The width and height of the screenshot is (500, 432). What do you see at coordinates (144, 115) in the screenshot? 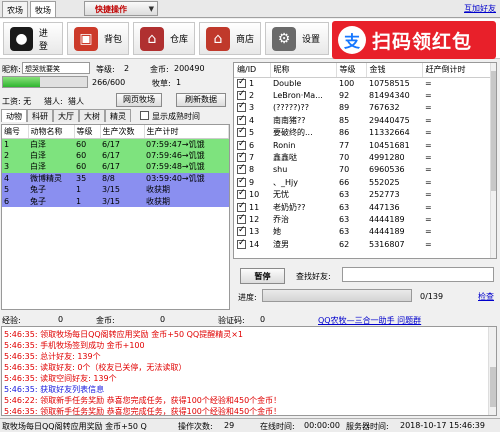
I see `show-mature-checkbox` at bounding box center [144, 115].